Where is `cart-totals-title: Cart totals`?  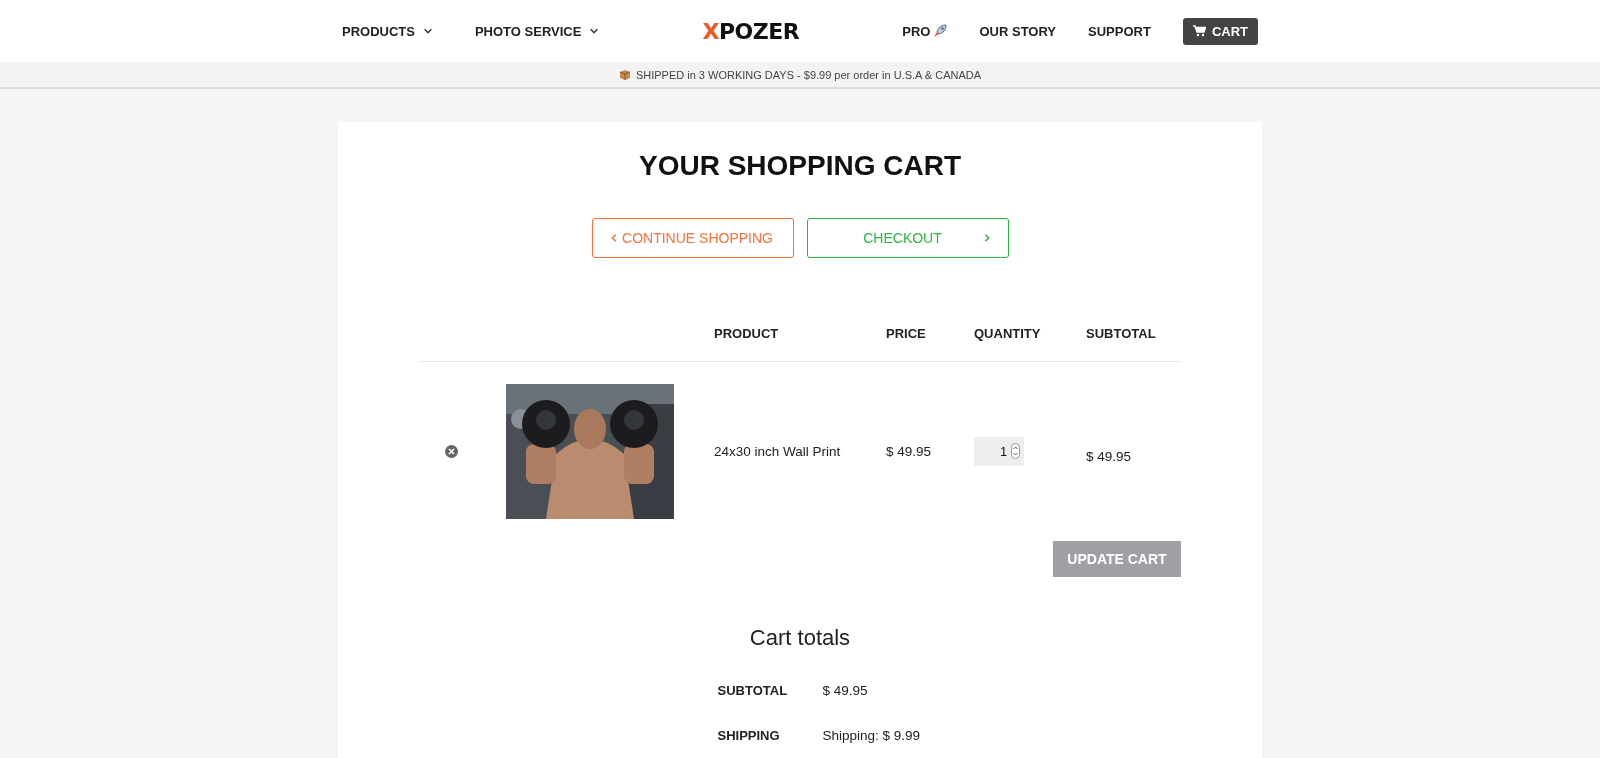
cart-totals-title: Cart totals is located at coordinates (800, 637).